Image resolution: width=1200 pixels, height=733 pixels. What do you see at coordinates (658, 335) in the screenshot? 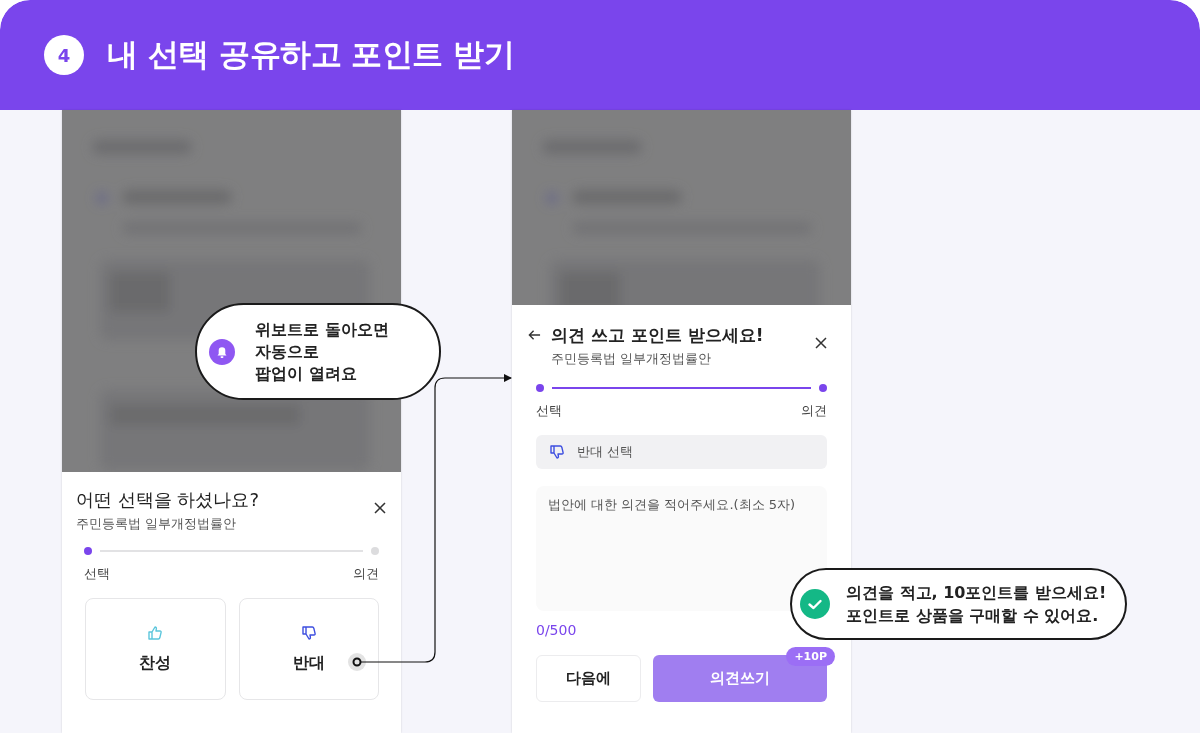
I see `sheet-title: 의견 쓰고 포인트 받으세요!` at bounding box center [658, 335].